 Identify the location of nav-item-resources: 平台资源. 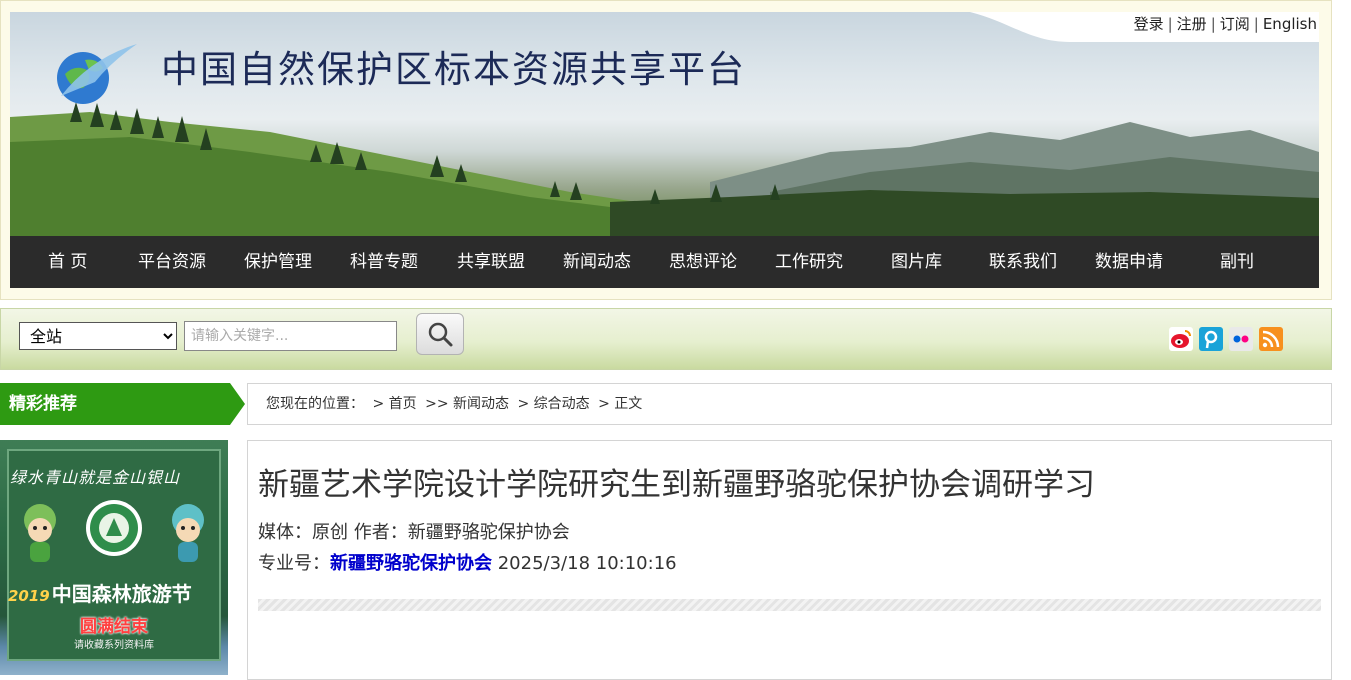
(172, 262).